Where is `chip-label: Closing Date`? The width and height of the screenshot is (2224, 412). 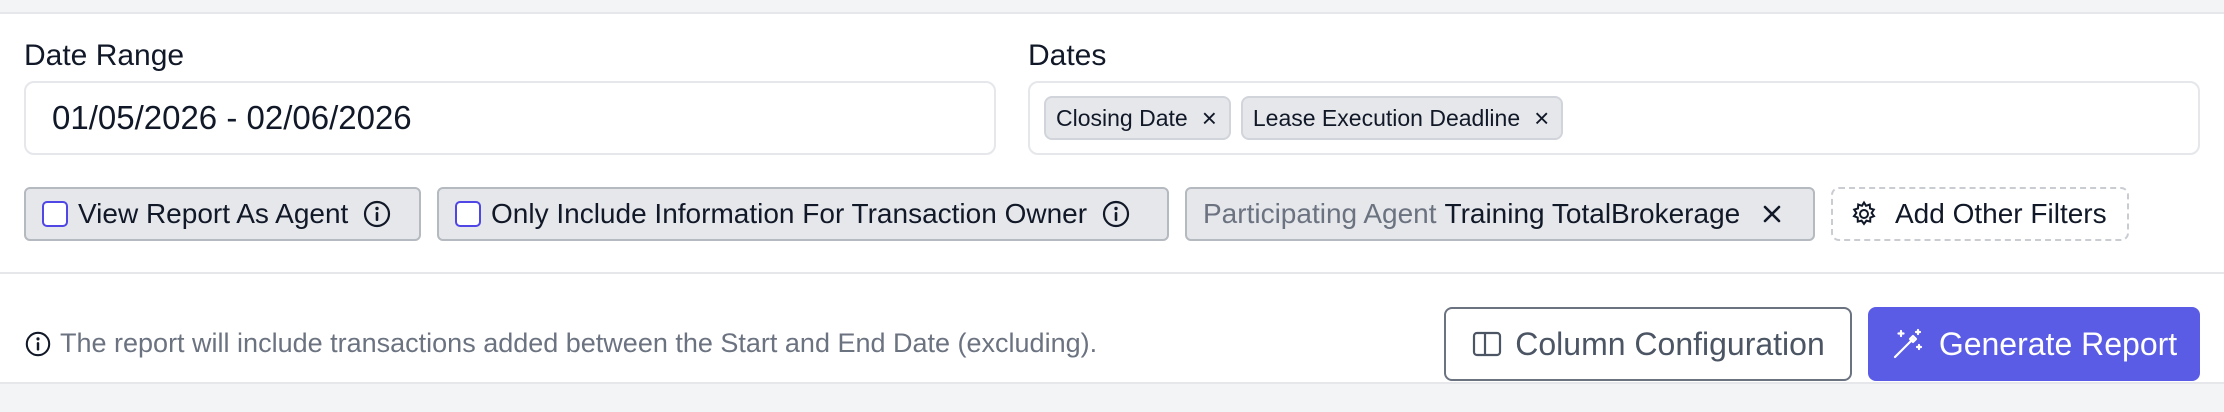 chip-label: Closing Date is located at coordinates (1122, 117).